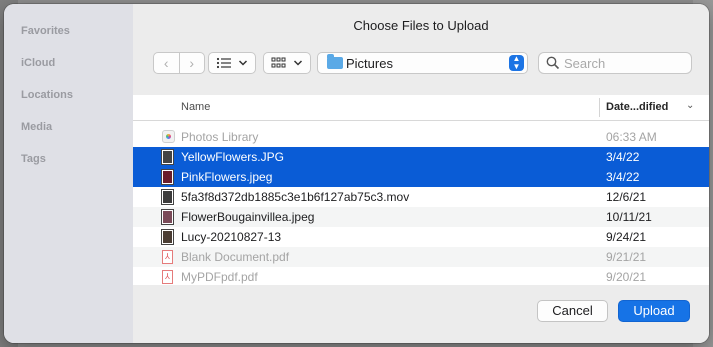  What do you see at coordinates (227, 177) in the screenshot?
I see `file-name: PinkFlowers.jpeg` at bounding box center [227, 177].